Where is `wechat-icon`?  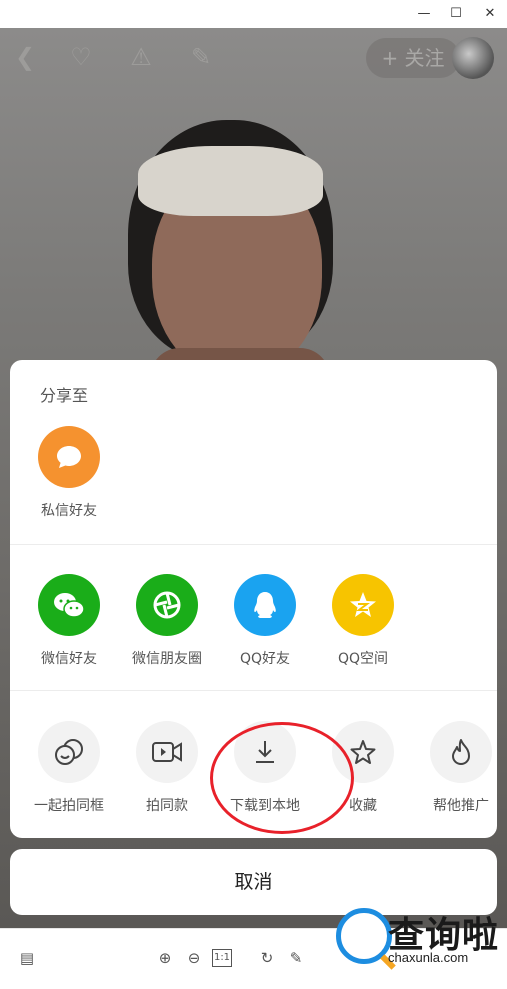 wechat-icon is located at coordinates (69, 605).